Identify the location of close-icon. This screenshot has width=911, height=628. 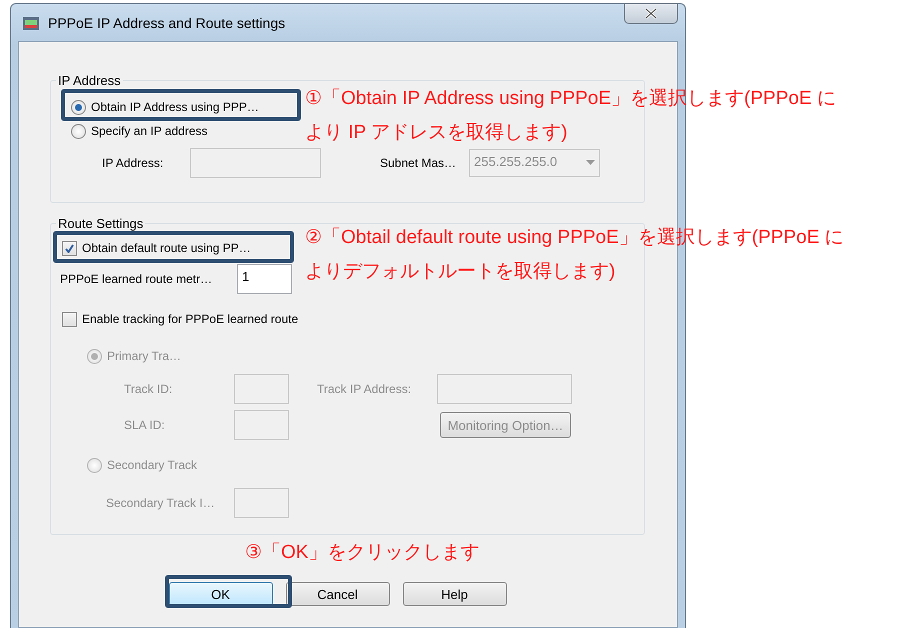
(651, 13).